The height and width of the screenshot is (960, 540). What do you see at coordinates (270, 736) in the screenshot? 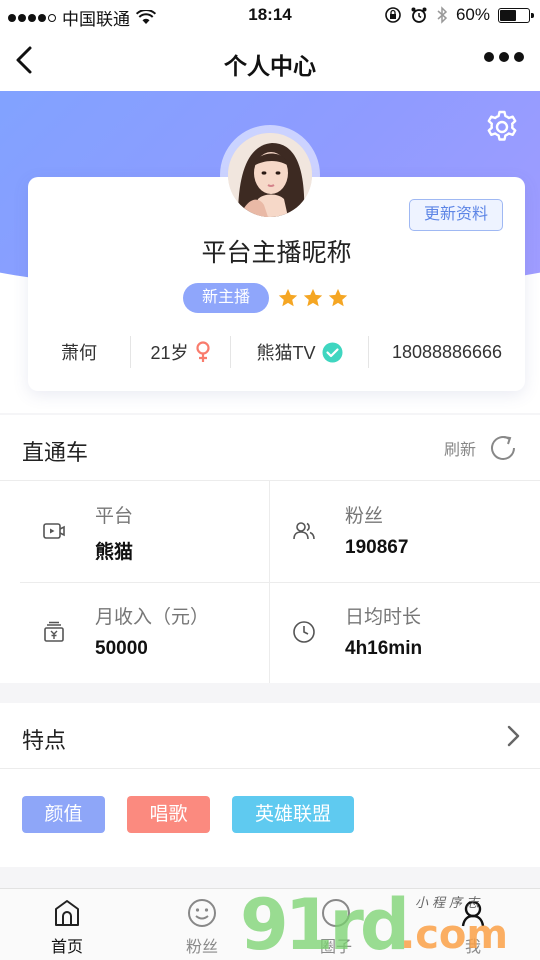
I see `features-header: 特点` at bounding box center [270, 736].